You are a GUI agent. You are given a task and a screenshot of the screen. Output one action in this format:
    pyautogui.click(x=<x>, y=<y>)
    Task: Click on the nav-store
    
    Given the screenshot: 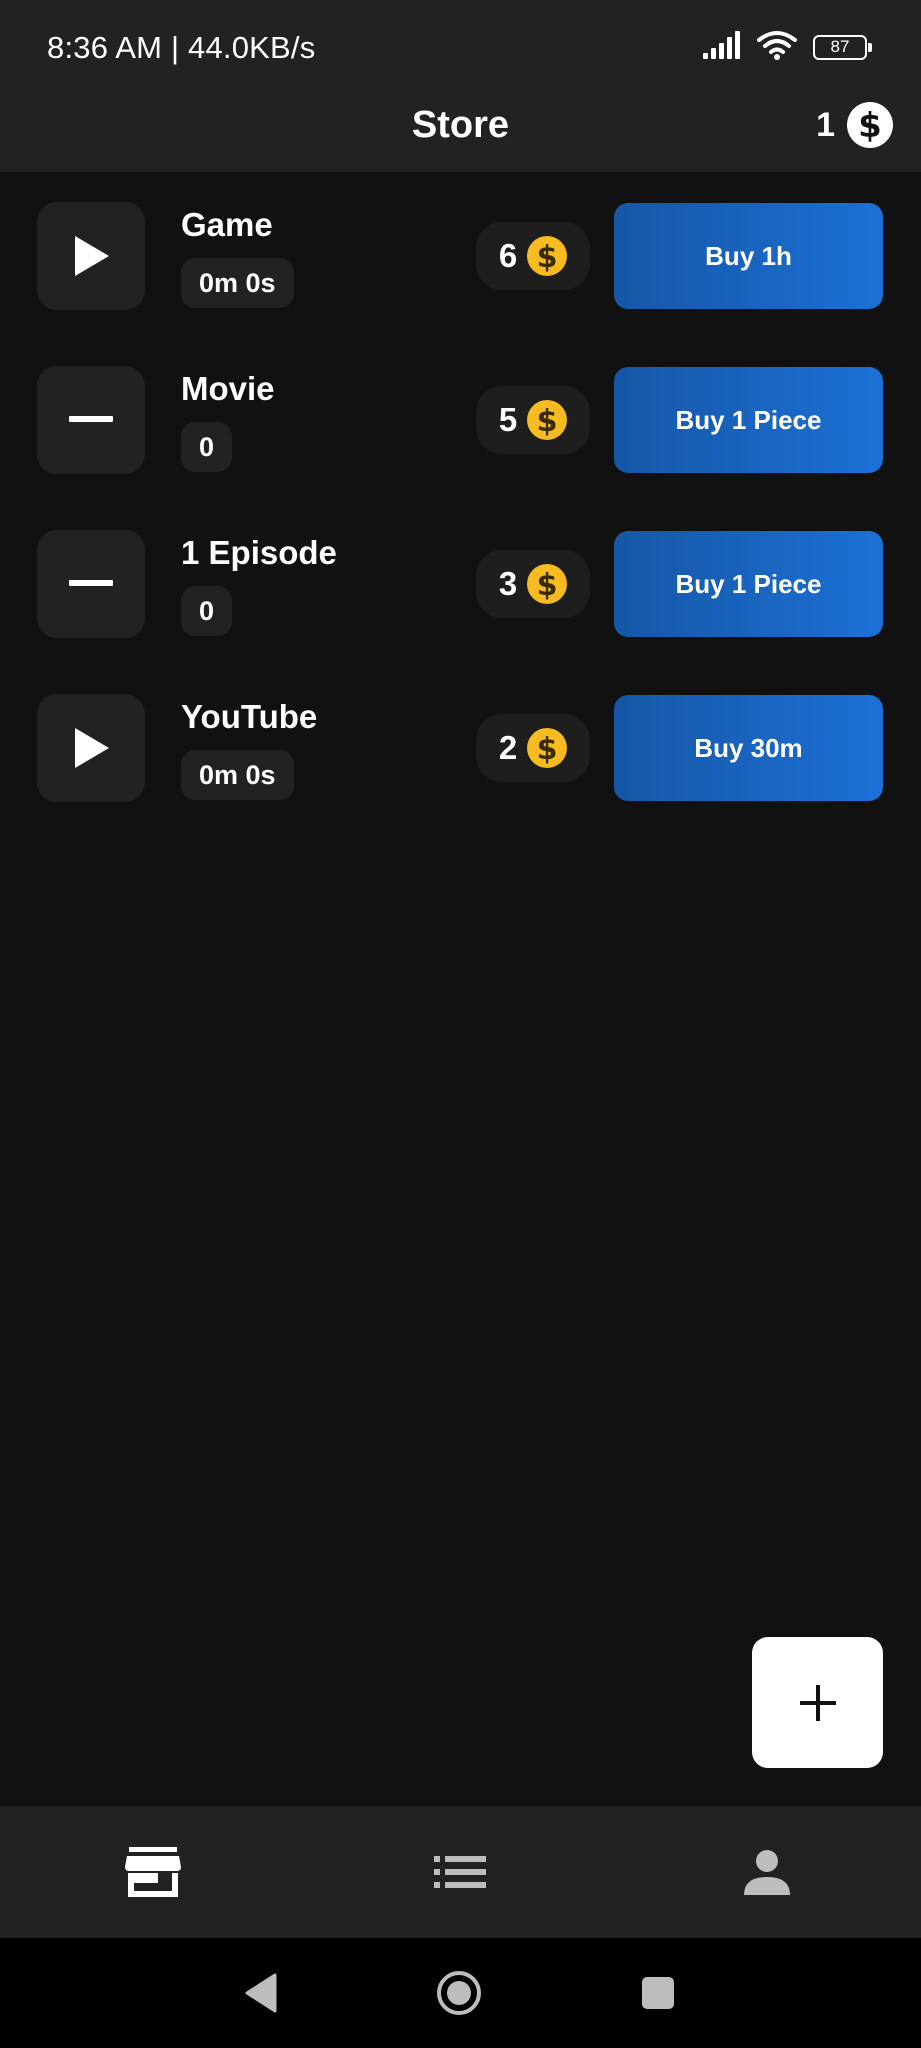 What is the action you would take?
    pyautogui.click(x=153, y=1872)
    